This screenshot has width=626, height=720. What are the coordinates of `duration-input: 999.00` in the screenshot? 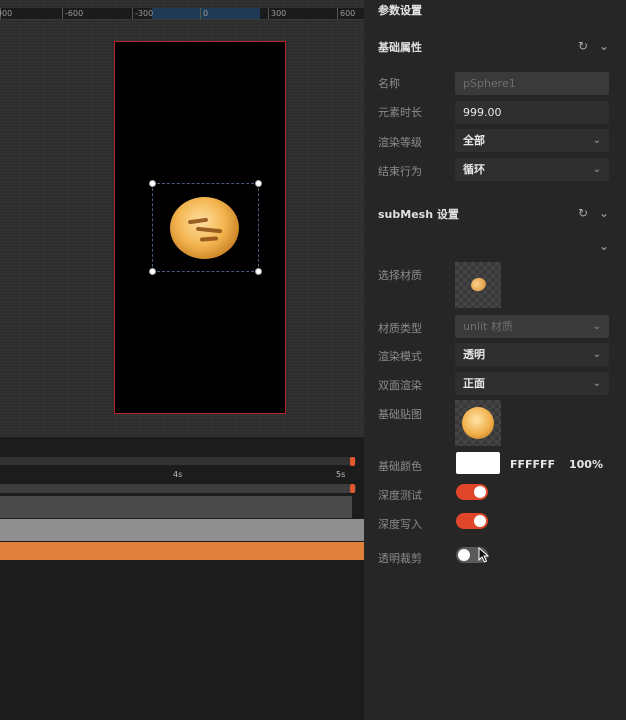 It's located at (532, 112).